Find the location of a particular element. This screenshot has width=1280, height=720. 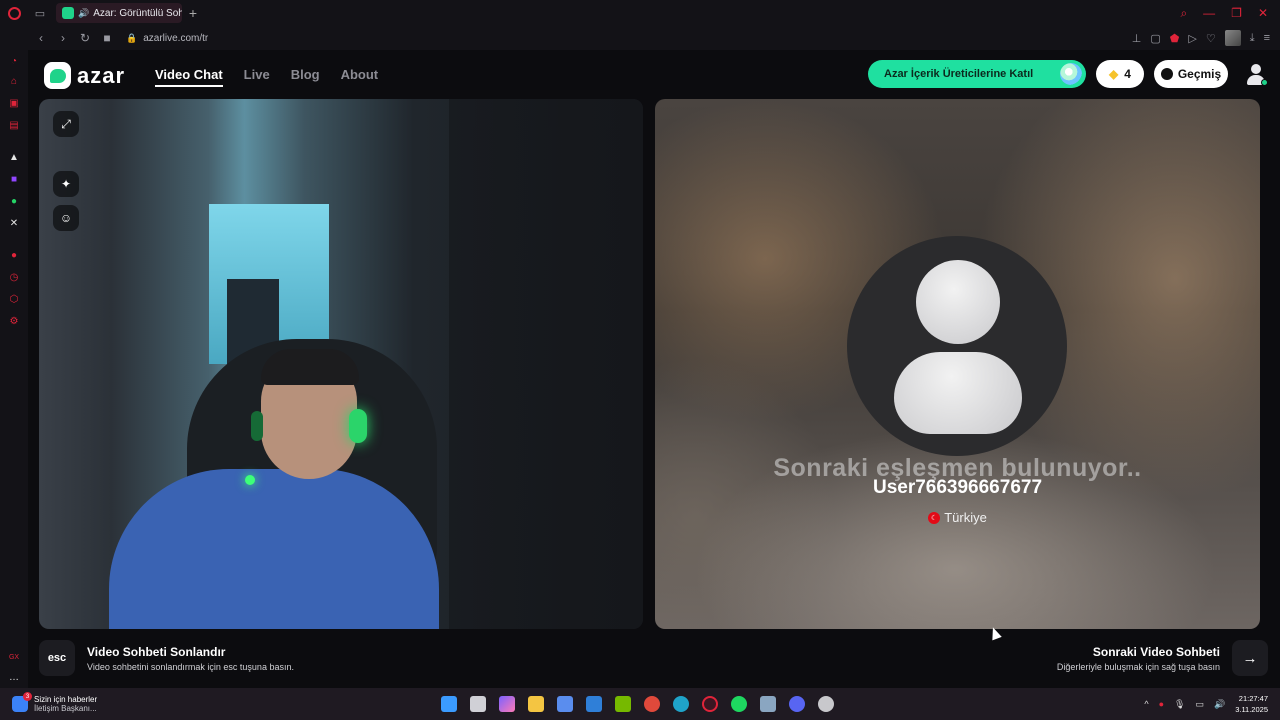

display-icon: ▭ is located at coordinates (1199, 704).